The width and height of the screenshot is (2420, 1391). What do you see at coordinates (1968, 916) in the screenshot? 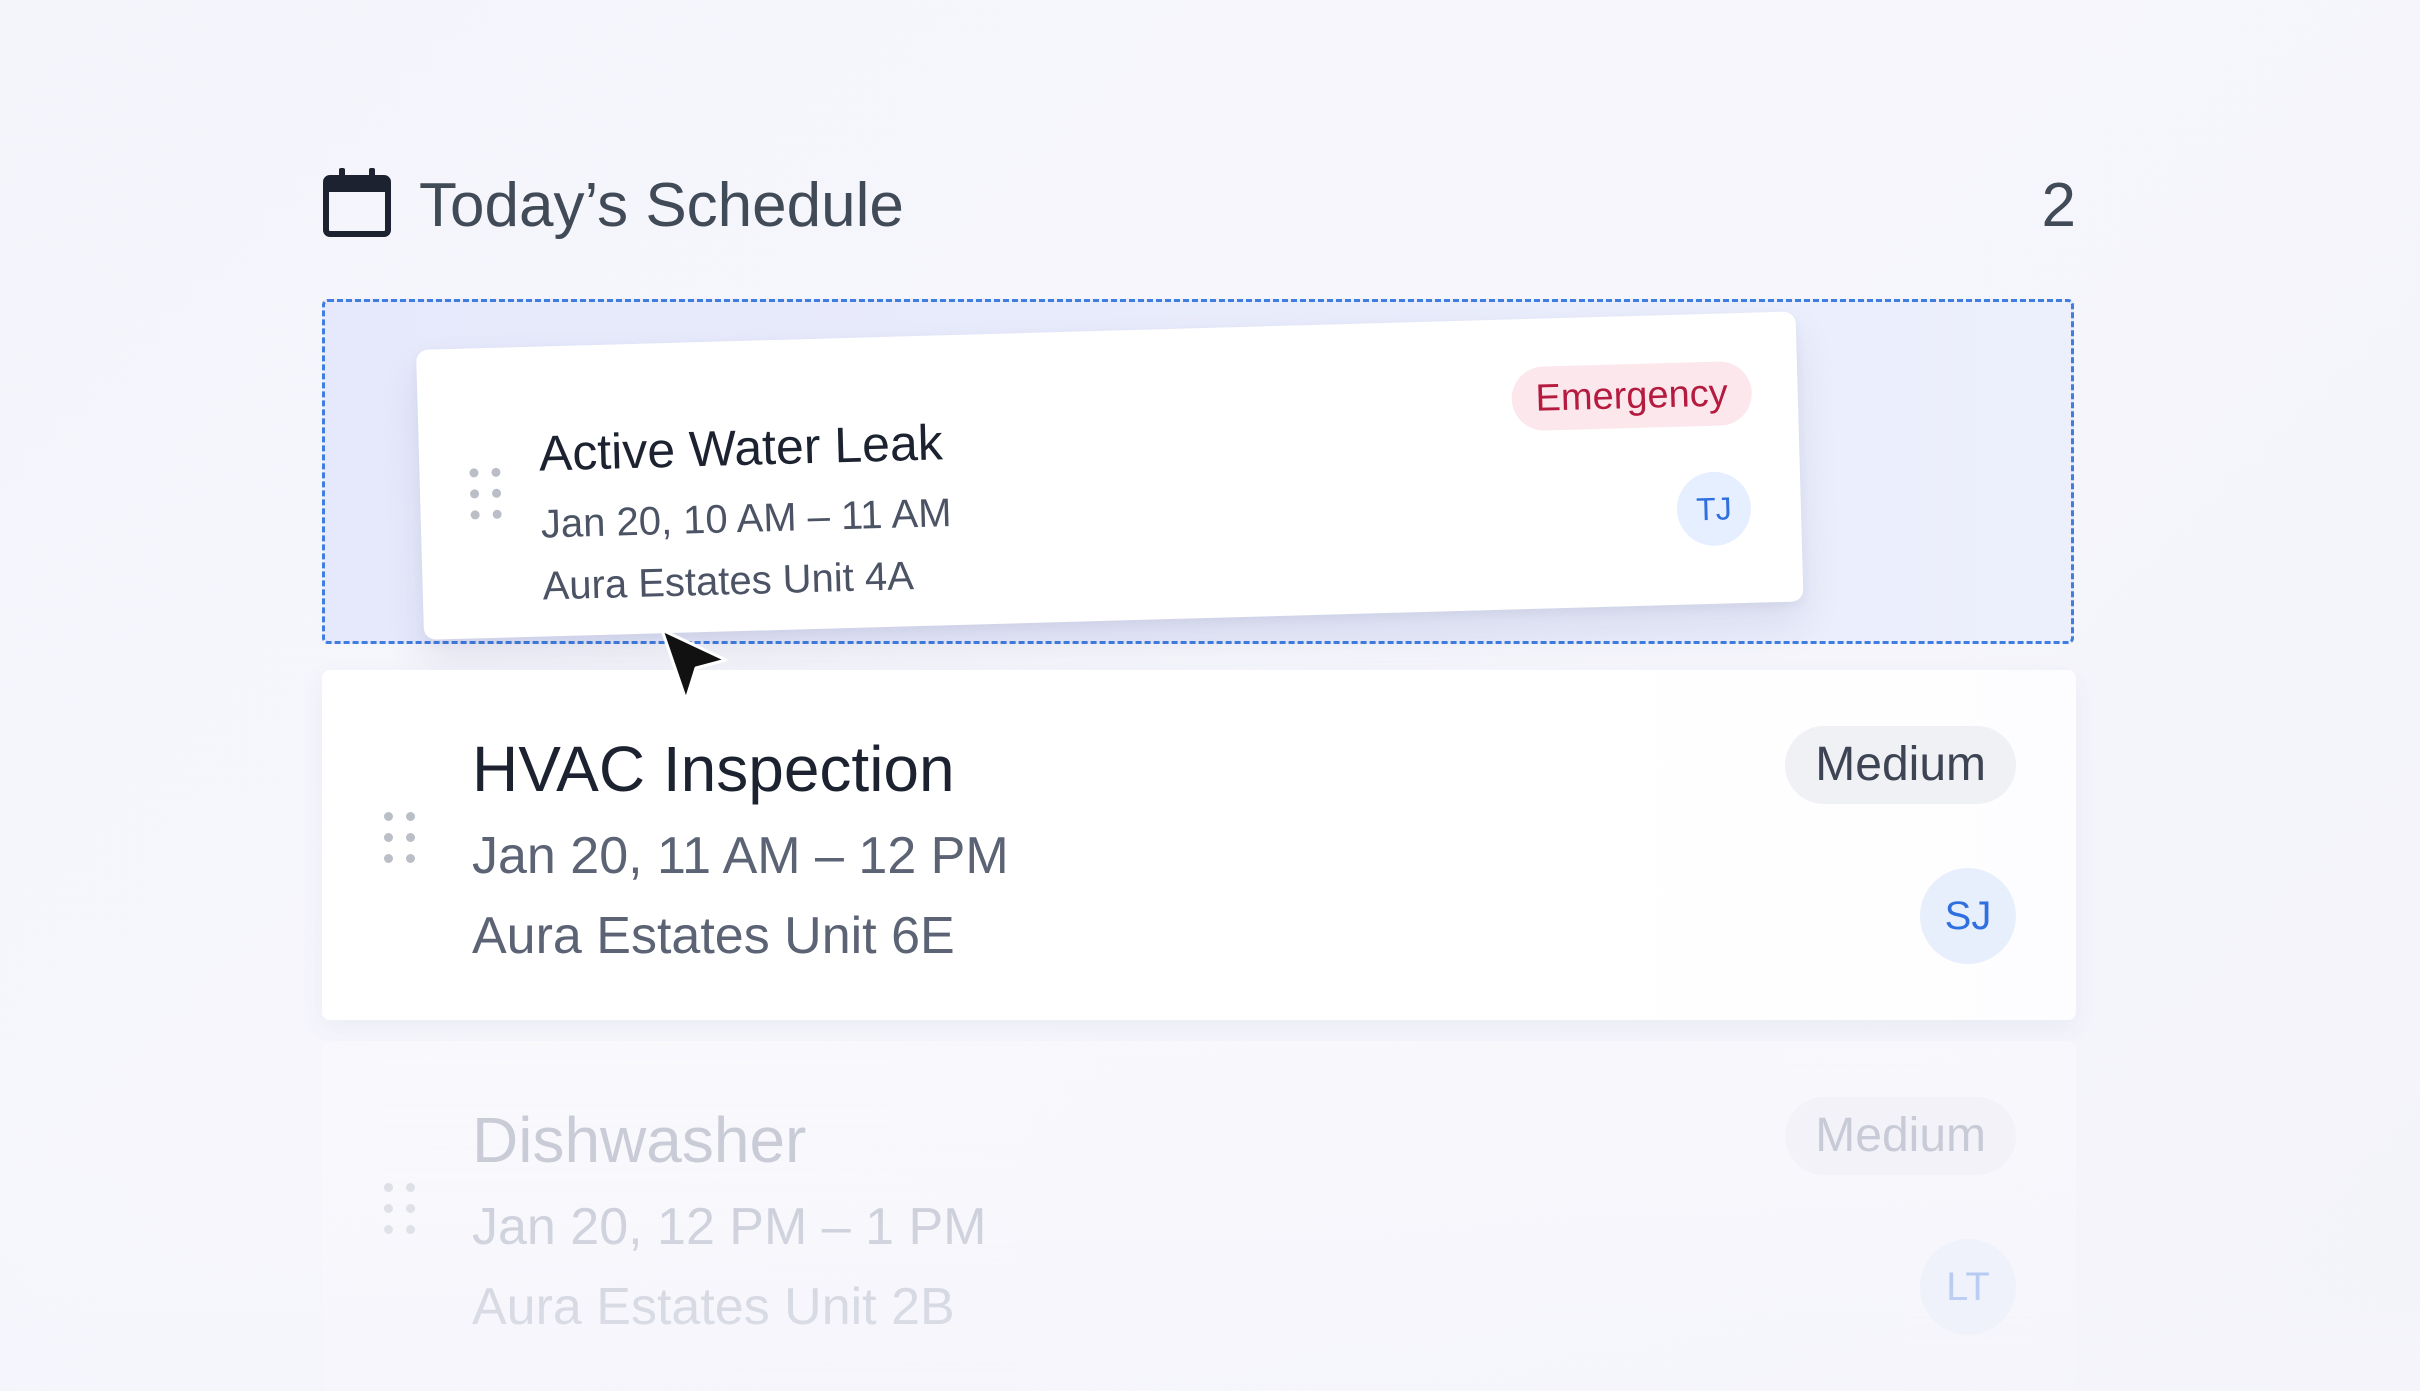
I see `assignee-avatar: SJ` at bounding box center [1968, 916].